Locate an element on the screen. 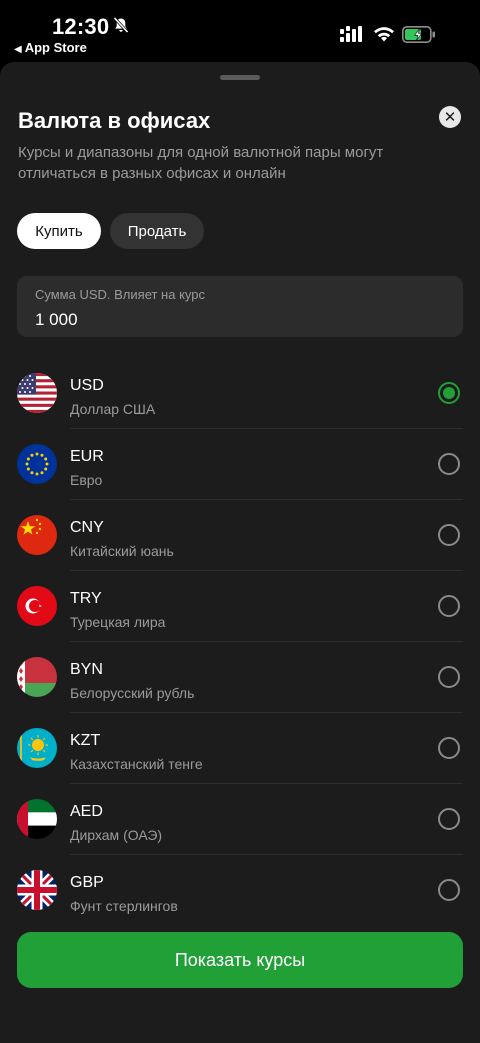 This screenshot has width=480, height=1043. amount-field-label: Сумма USD. Влияет на курс is located at coordinates (120, 294).